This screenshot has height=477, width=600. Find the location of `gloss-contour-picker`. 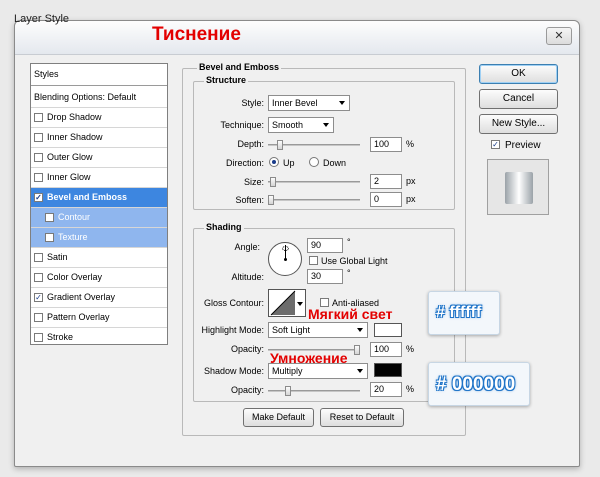

gloss-contour-picker is located at coordinates (287, 303).